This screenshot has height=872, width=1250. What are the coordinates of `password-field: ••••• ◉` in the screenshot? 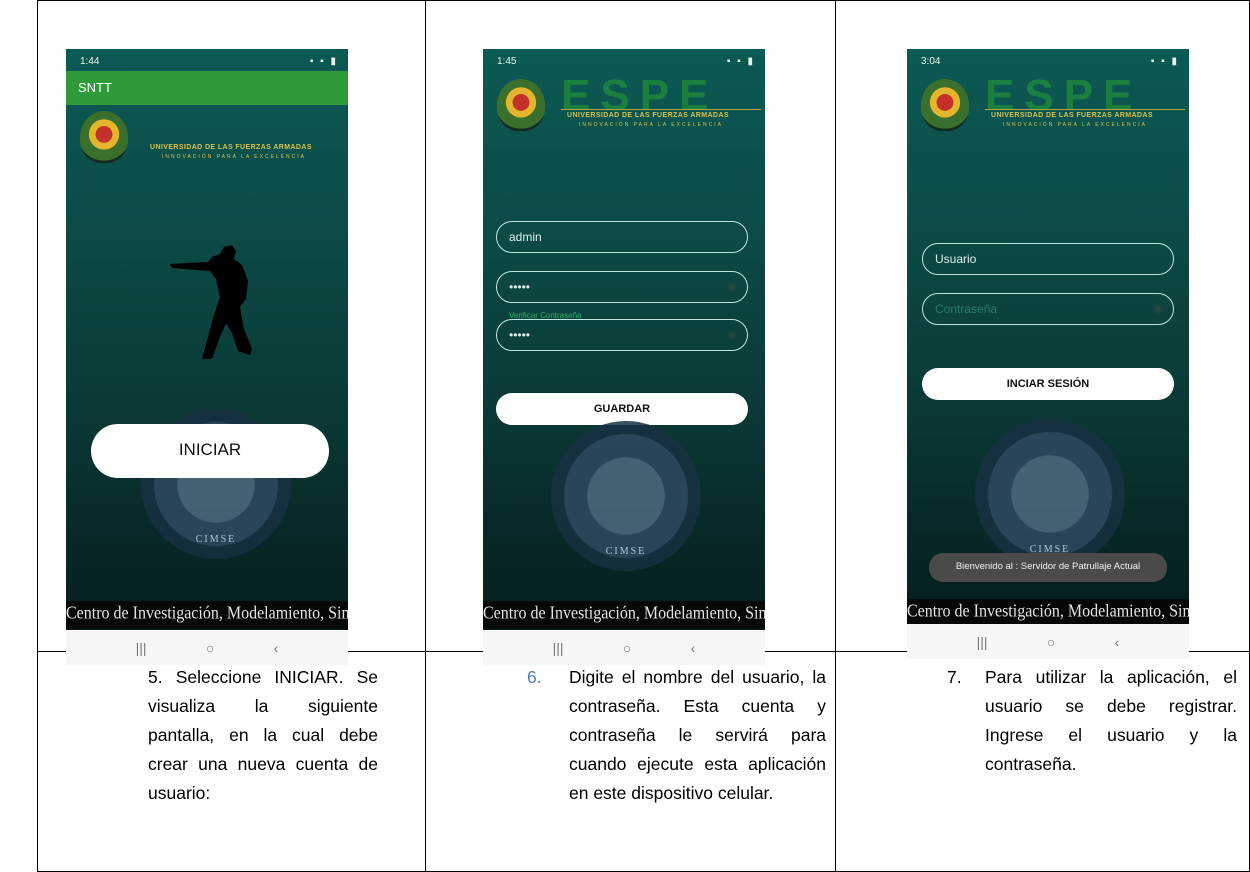 It's located at (622, 287).